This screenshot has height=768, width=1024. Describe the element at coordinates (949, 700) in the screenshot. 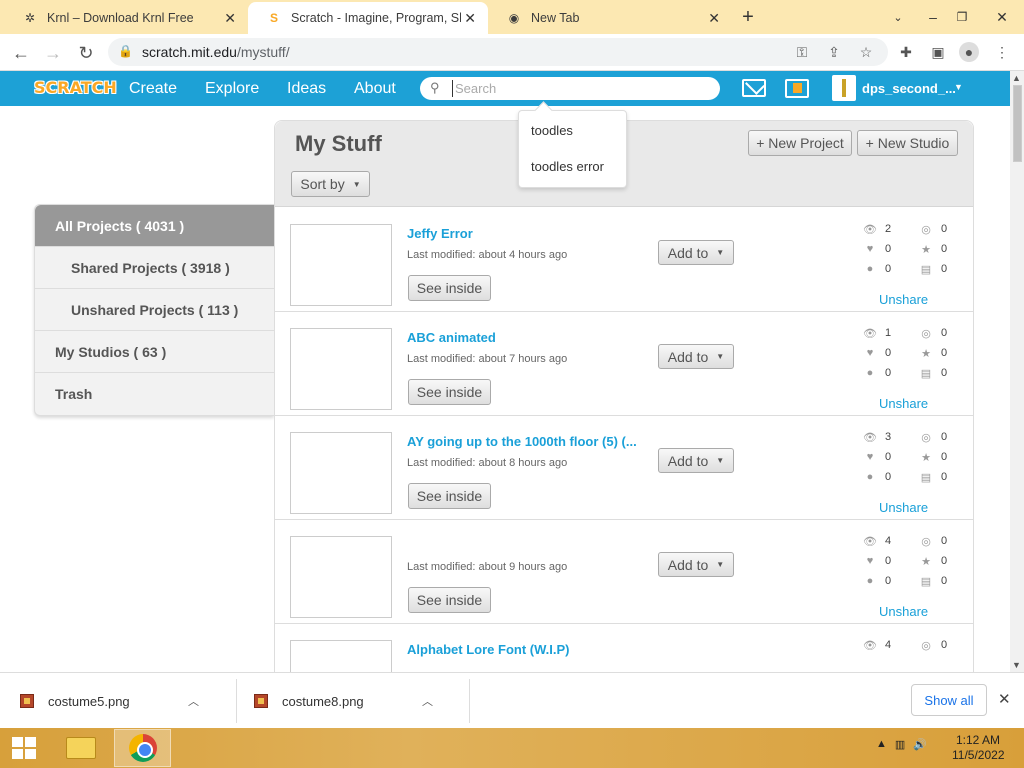

I see `show-all-button: Show all` at that location.